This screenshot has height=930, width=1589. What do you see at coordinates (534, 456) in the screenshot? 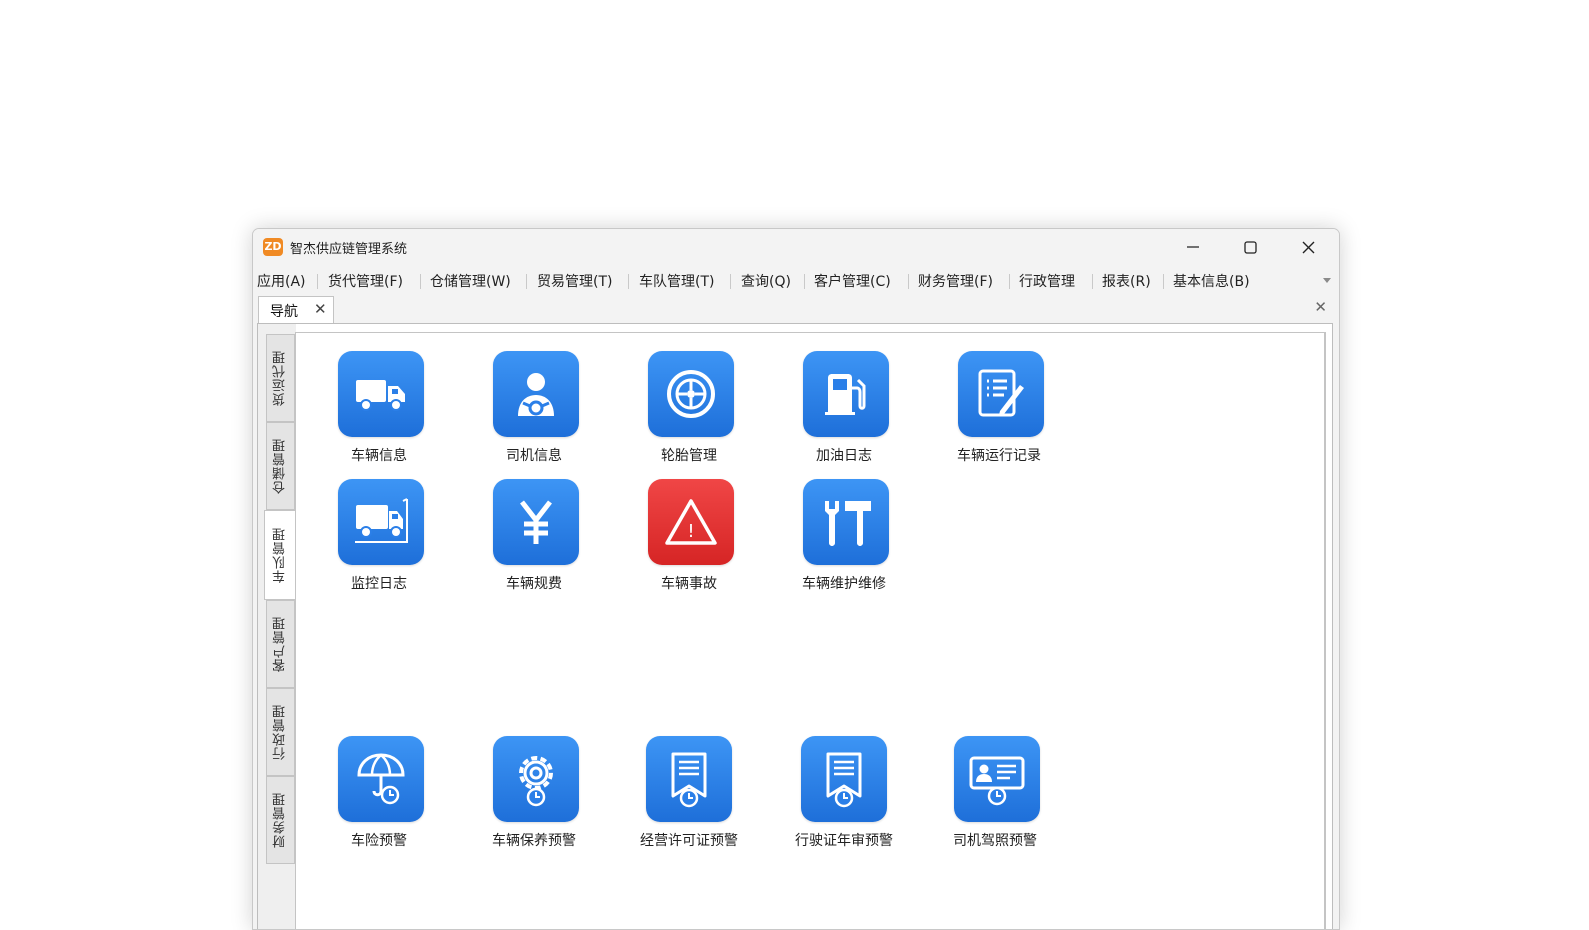
I see `tile-label: 司机信息` at bounding box center [534, 456].